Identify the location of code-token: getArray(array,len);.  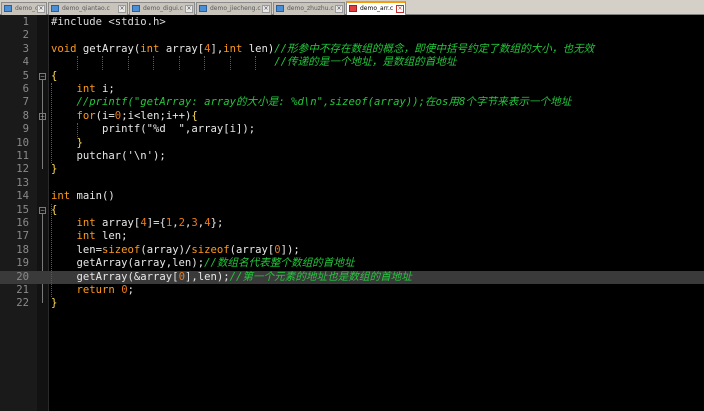
(128, 263).